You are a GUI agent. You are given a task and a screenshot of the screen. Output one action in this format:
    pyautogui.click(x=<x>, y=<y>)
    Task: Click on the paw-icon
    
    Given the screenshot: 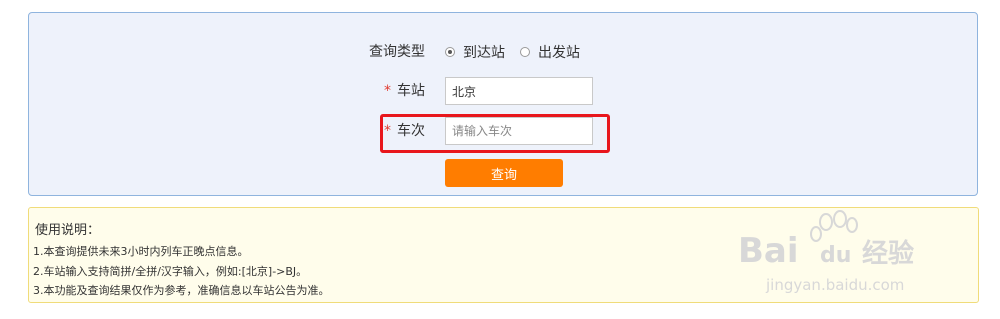 What is the action you would take?
    pyautogui.click(x=834, y=226)
    